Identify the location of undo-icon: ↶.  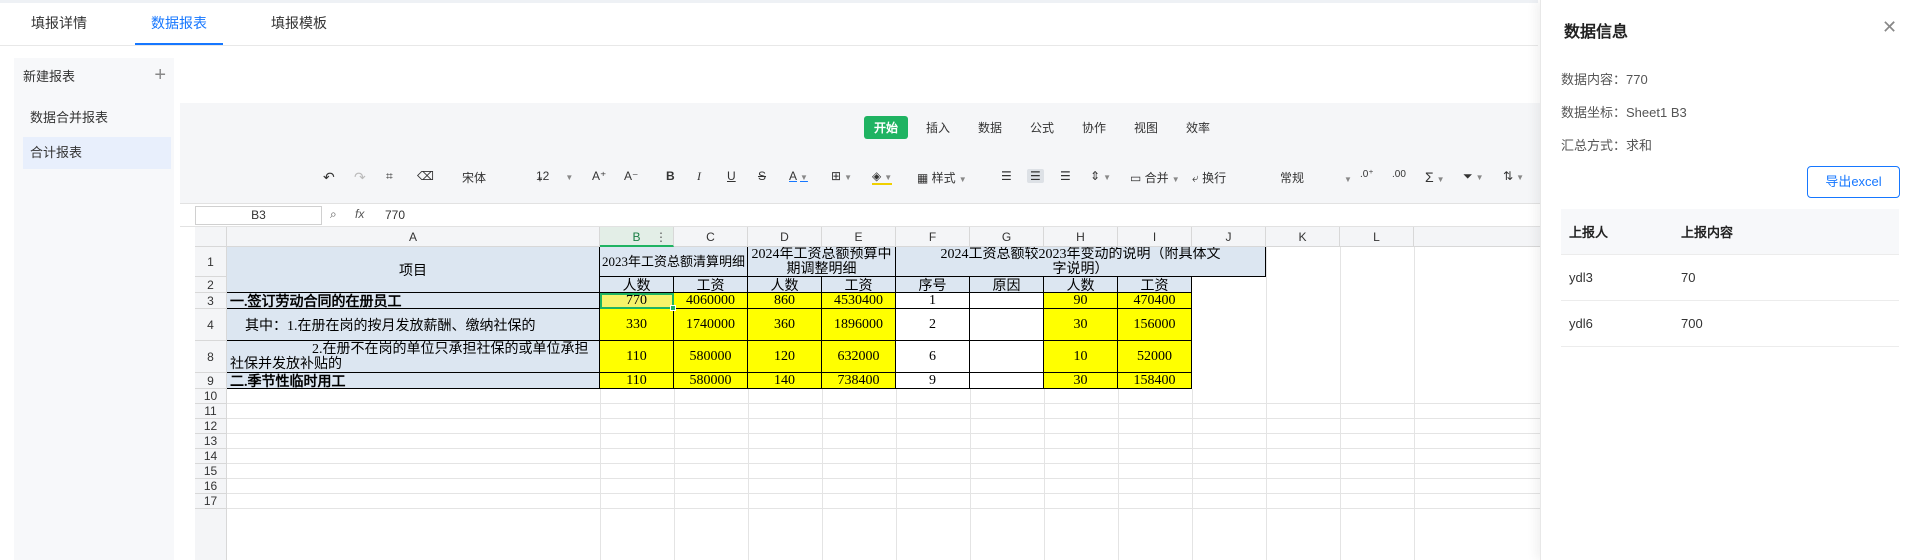
(329, 177).